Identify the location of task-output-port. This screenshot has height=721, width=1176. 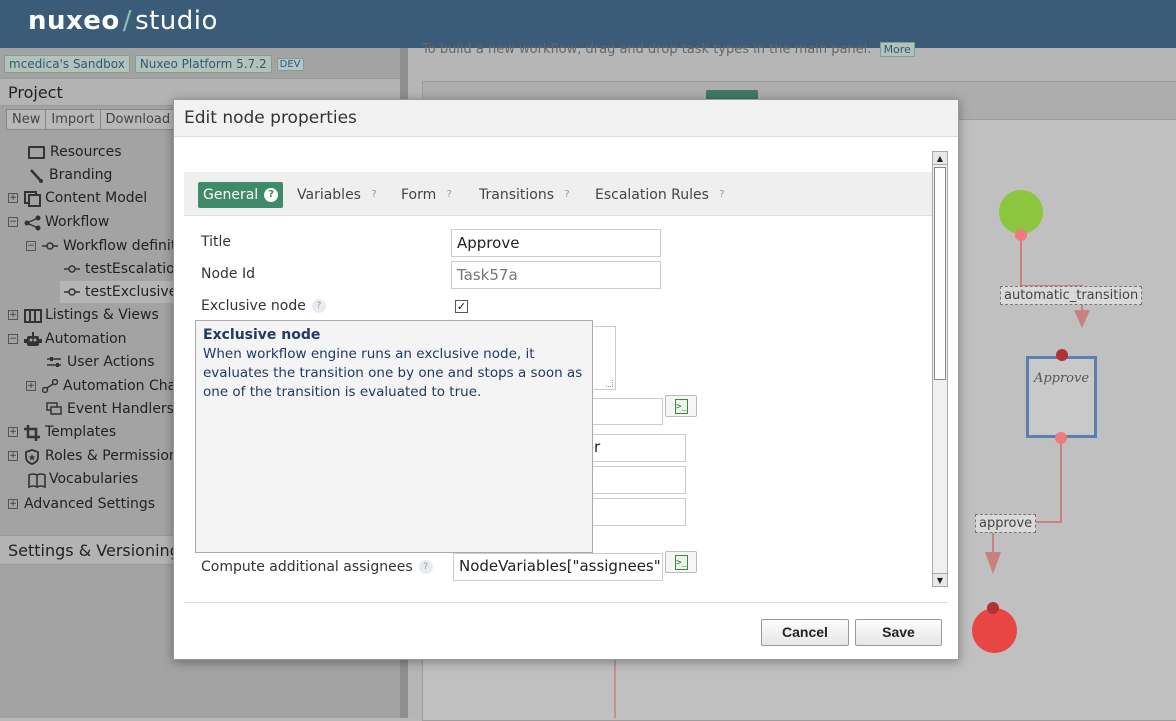
(1061, 438).